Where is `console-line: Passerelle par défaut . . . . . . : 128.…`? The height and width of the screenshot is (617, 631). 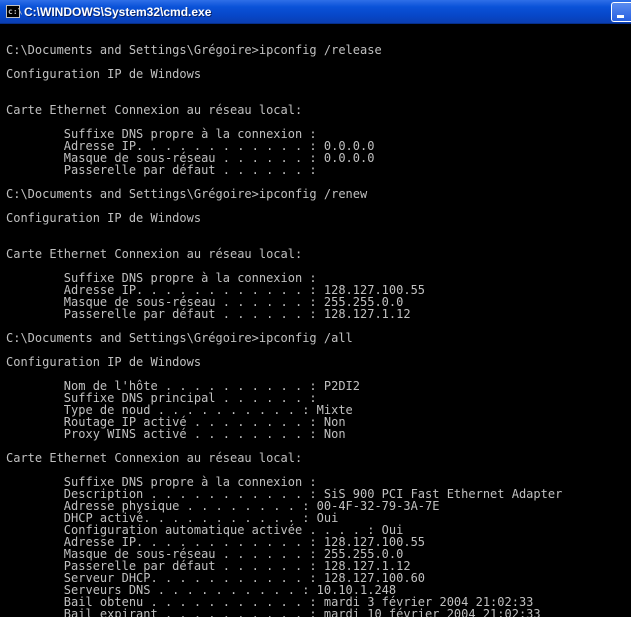
console-line: Passerelle par défaut . . . . . . : 128.… is located at coordinates (208, 314).